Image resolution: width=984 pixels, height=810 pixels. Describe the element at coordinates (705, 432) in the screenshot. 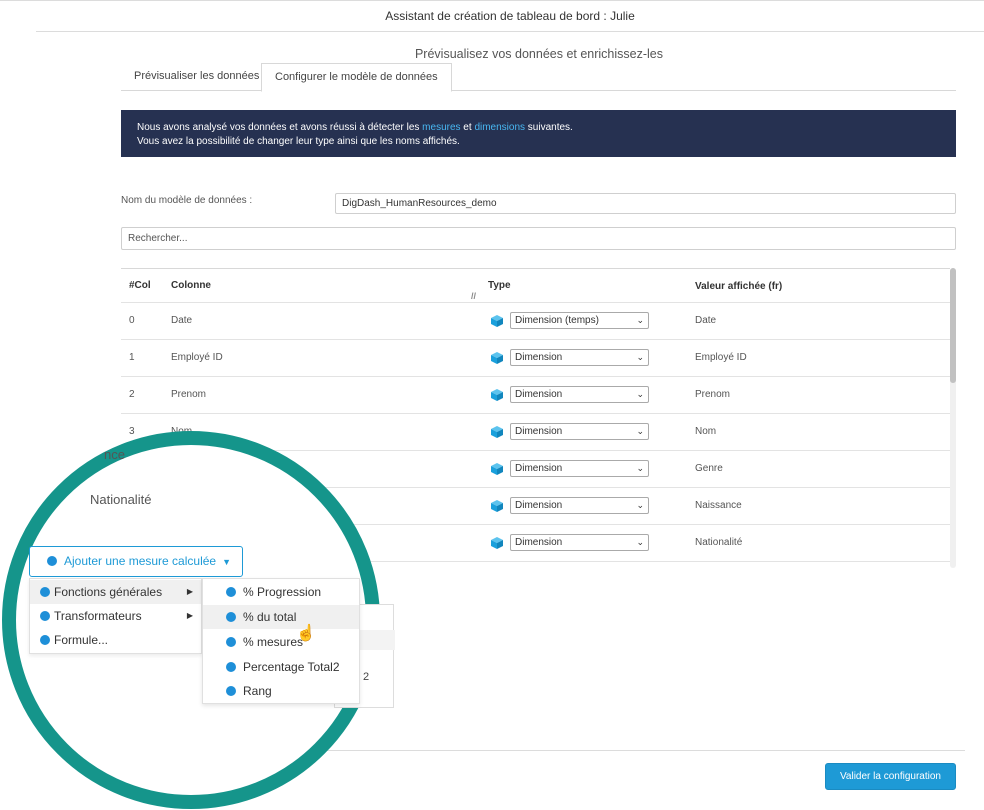

I see `row-display-value: Nom` at that location.